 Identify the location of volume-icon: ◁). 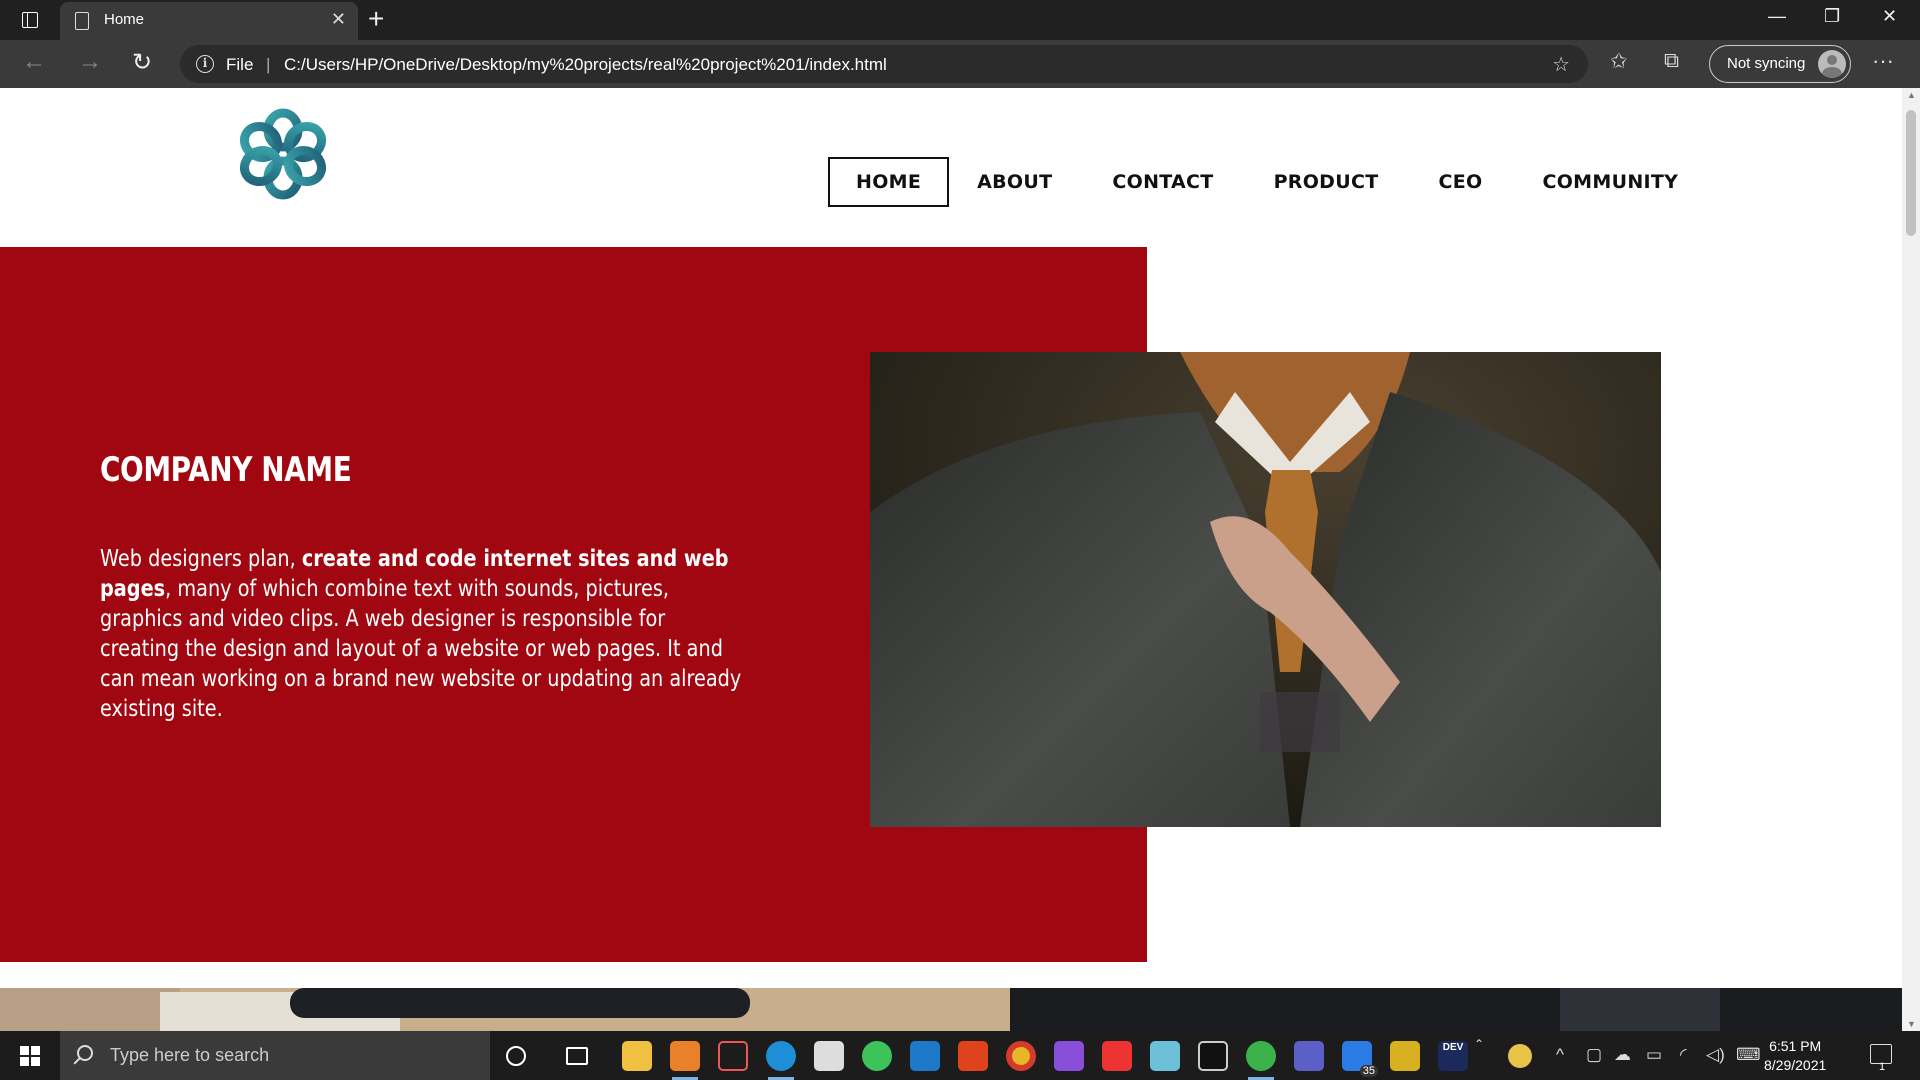
(1715, 1055).